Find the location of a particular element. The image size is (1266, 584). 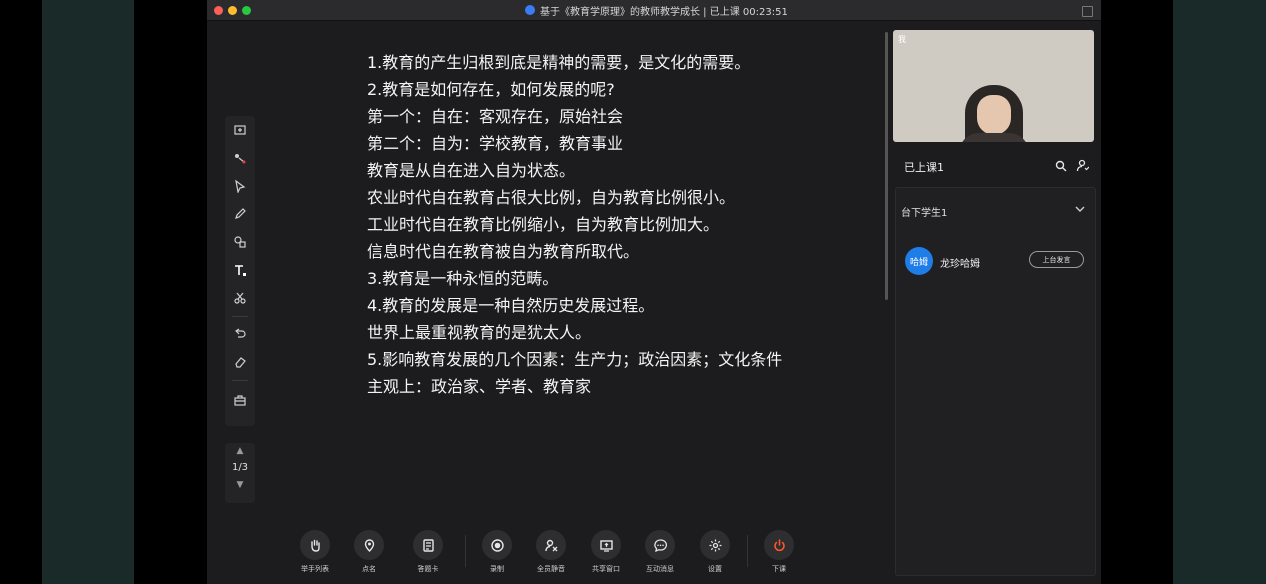

power-icon is located at coordinates (779, 545).